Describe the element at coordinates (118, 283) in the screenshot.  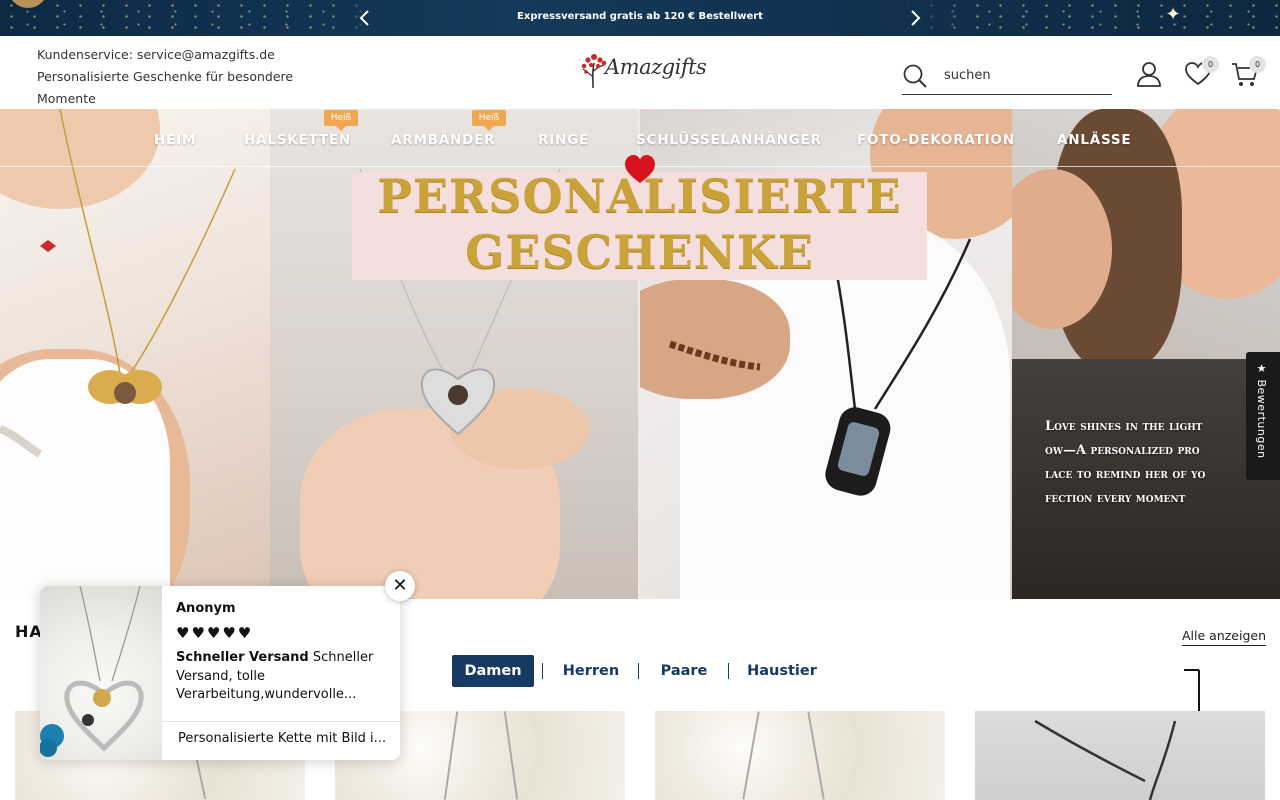
I see `angel-wing-pendant-image` at that location.